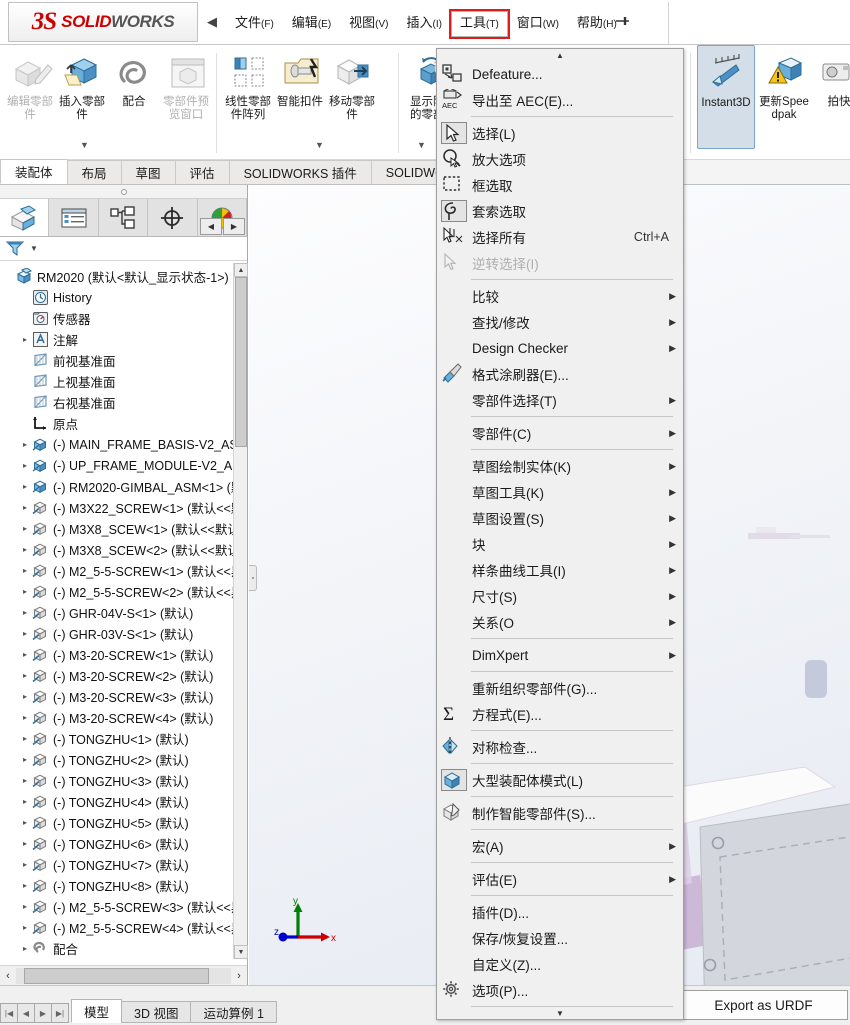  I want to click on filter-dropdown-arrow-icon: ▼, so click(34, 248).